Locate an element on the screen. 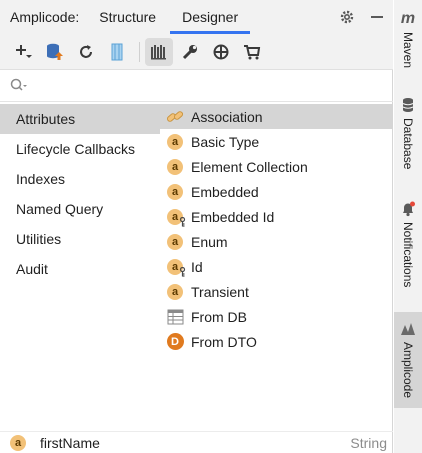 The height and width of the screenshot is (453, 422). toolbar is located at coordinates (196, 52).